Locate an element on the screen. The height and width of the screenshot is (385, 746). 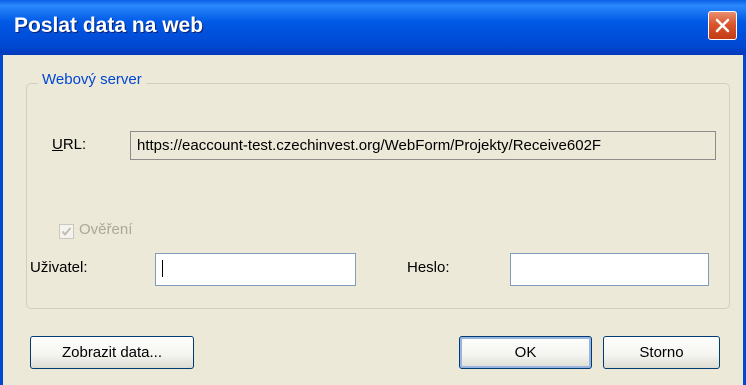
window-frame-left is located at coordinates (1, 220).